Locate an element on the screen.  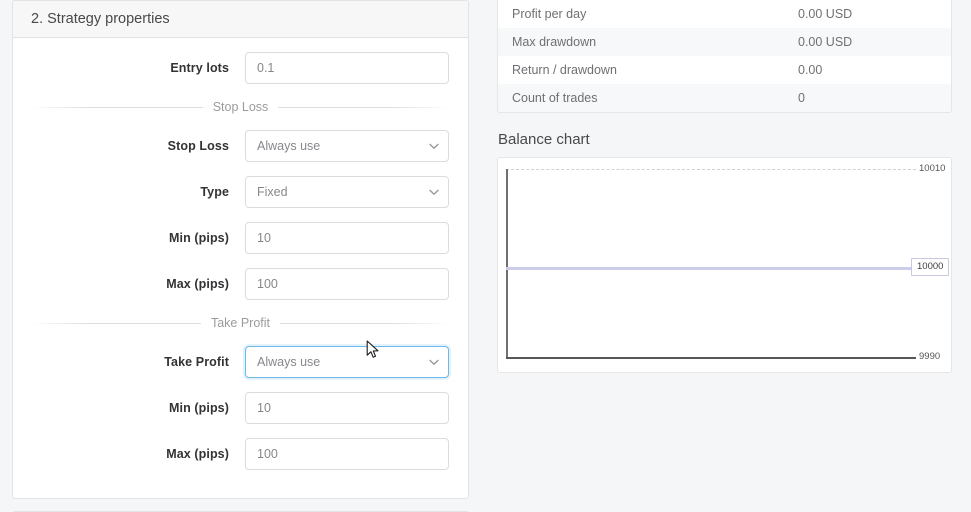
table-row: Return / drawdown 0.00 is located at coordinates (724, 70).